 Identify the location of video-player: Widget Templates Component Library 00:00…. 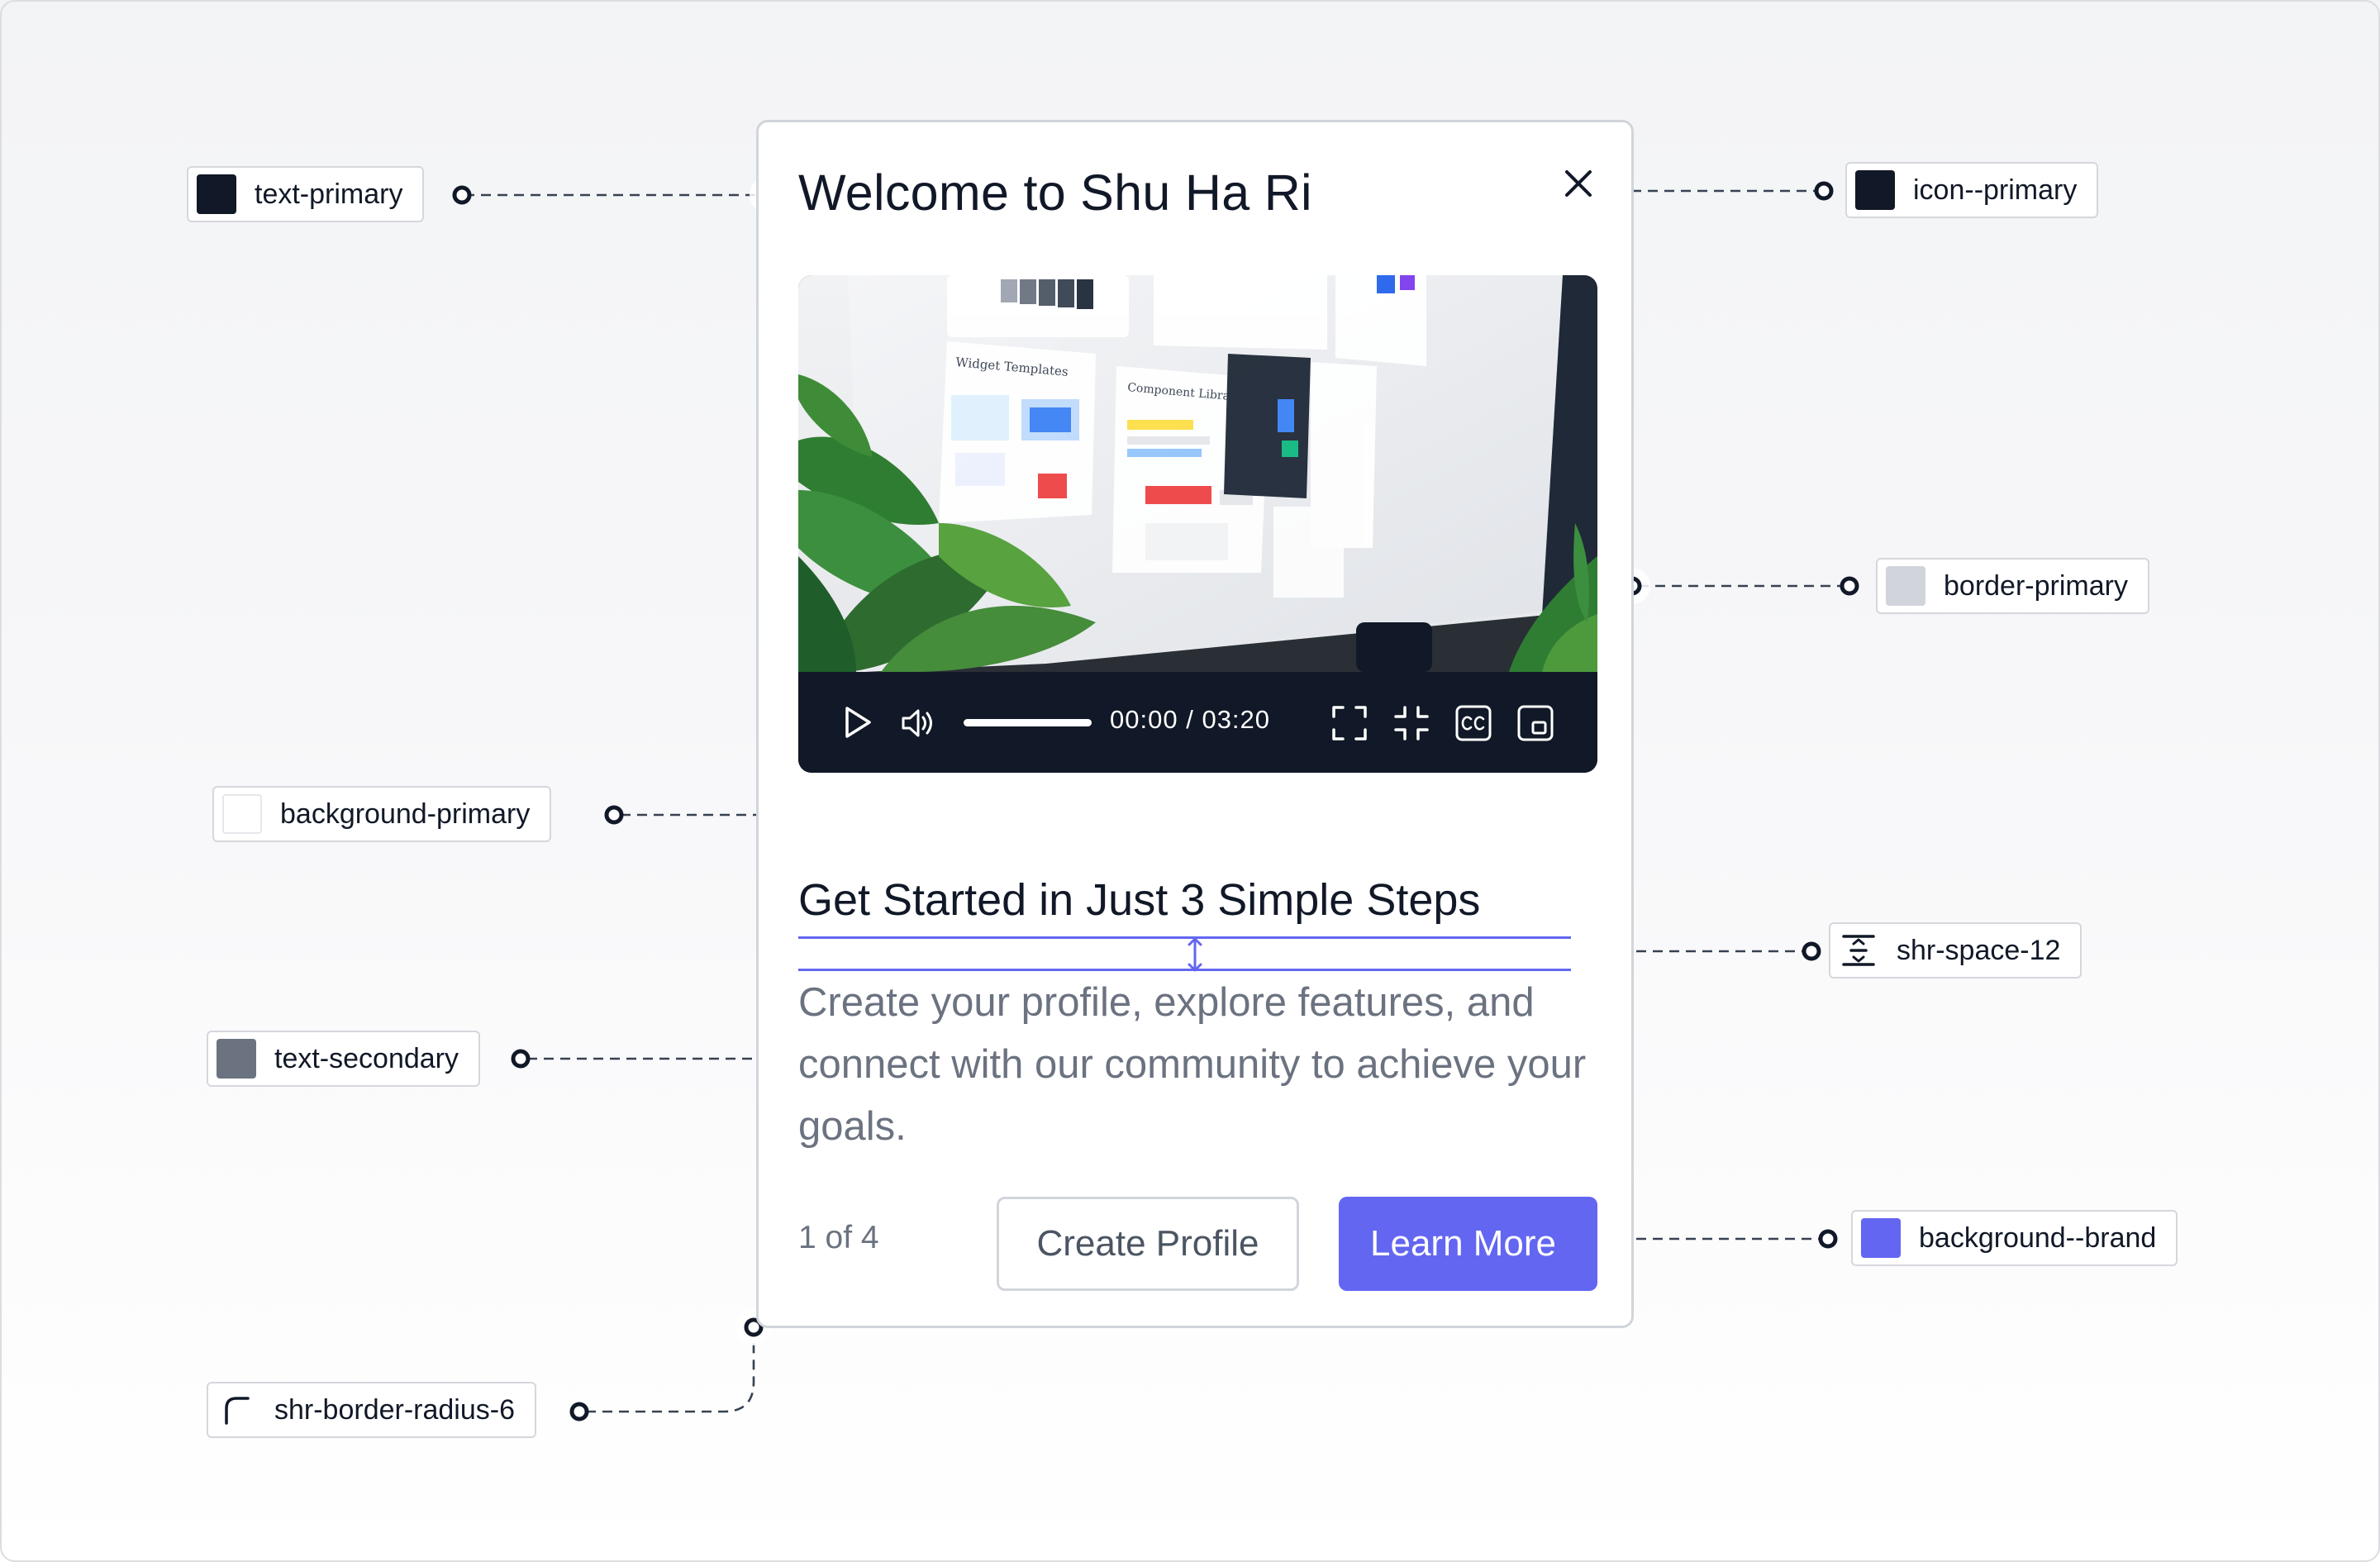
(1197, 524).